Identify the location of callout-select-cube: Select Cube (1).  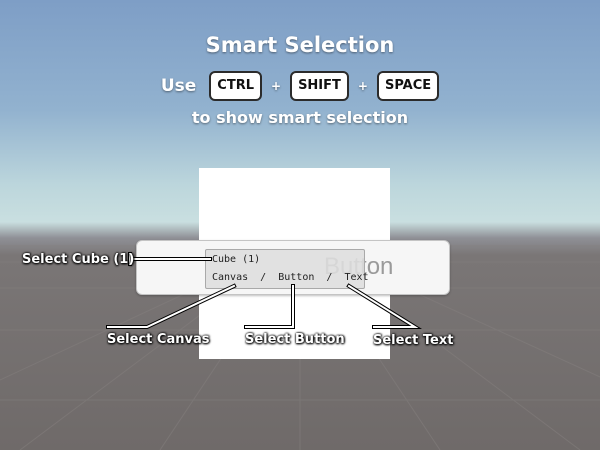
(78, 259).